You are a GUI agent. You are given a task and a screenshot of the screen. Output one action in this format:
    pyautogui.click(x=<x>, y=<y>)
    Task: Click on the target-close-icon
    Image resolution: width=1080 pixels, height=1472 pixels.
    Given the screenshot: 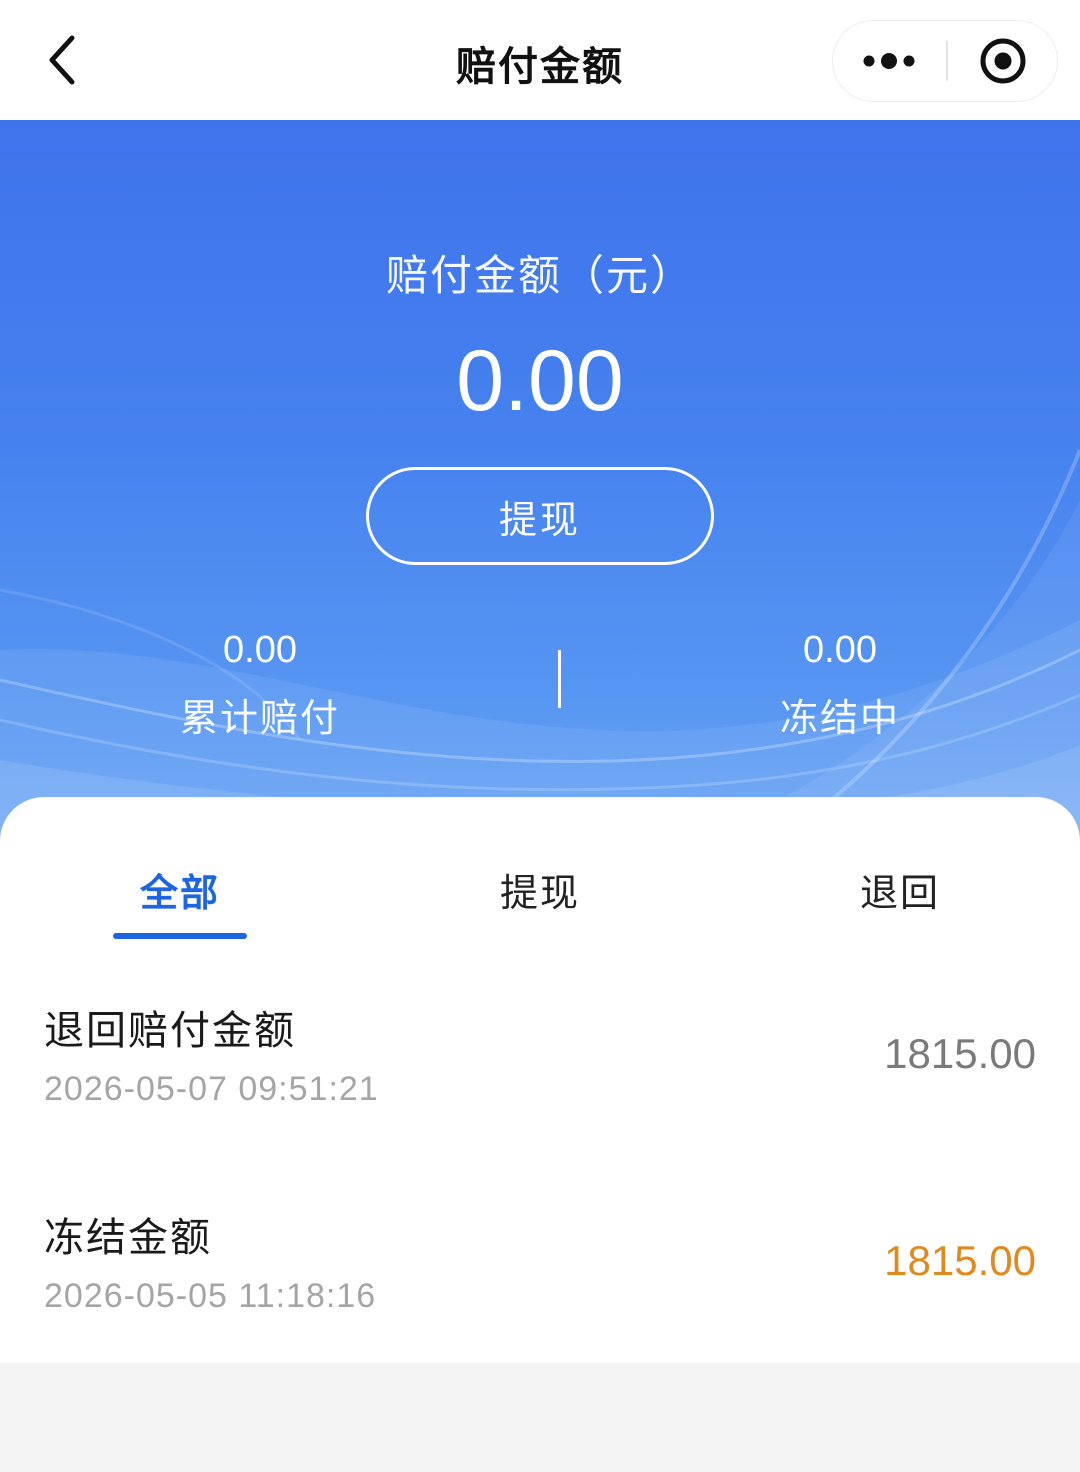 What is the action you would take?
    pyautogui.click(x=1003, y=61)
    